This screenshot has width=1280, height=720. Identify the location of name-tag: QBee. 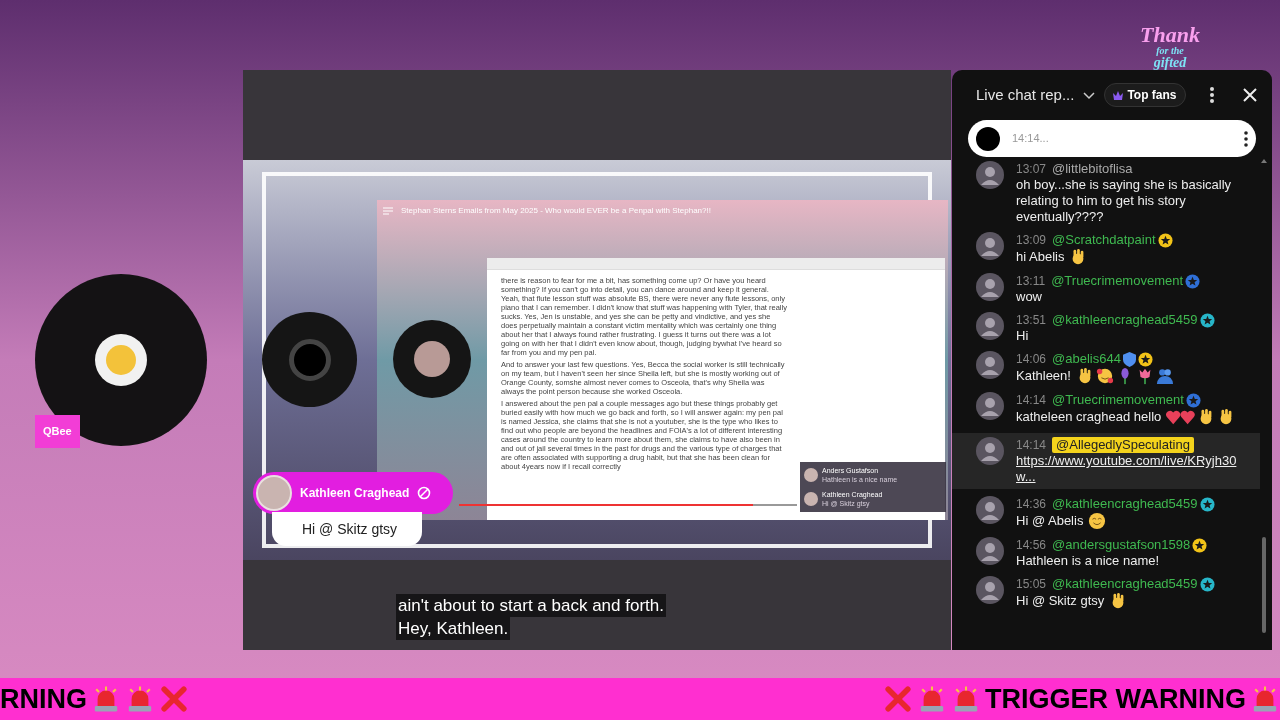
(57, 431).